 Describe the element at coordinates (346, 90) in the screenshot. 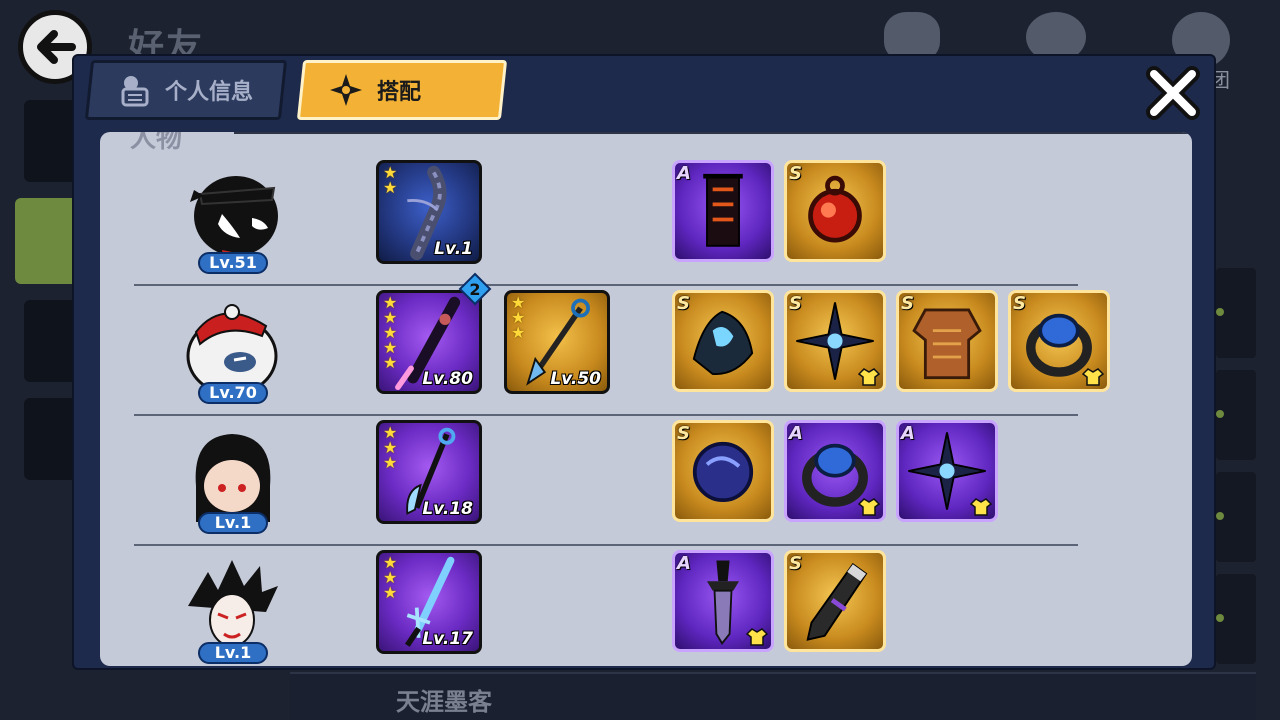

I see `shuriken-icon` at that location.